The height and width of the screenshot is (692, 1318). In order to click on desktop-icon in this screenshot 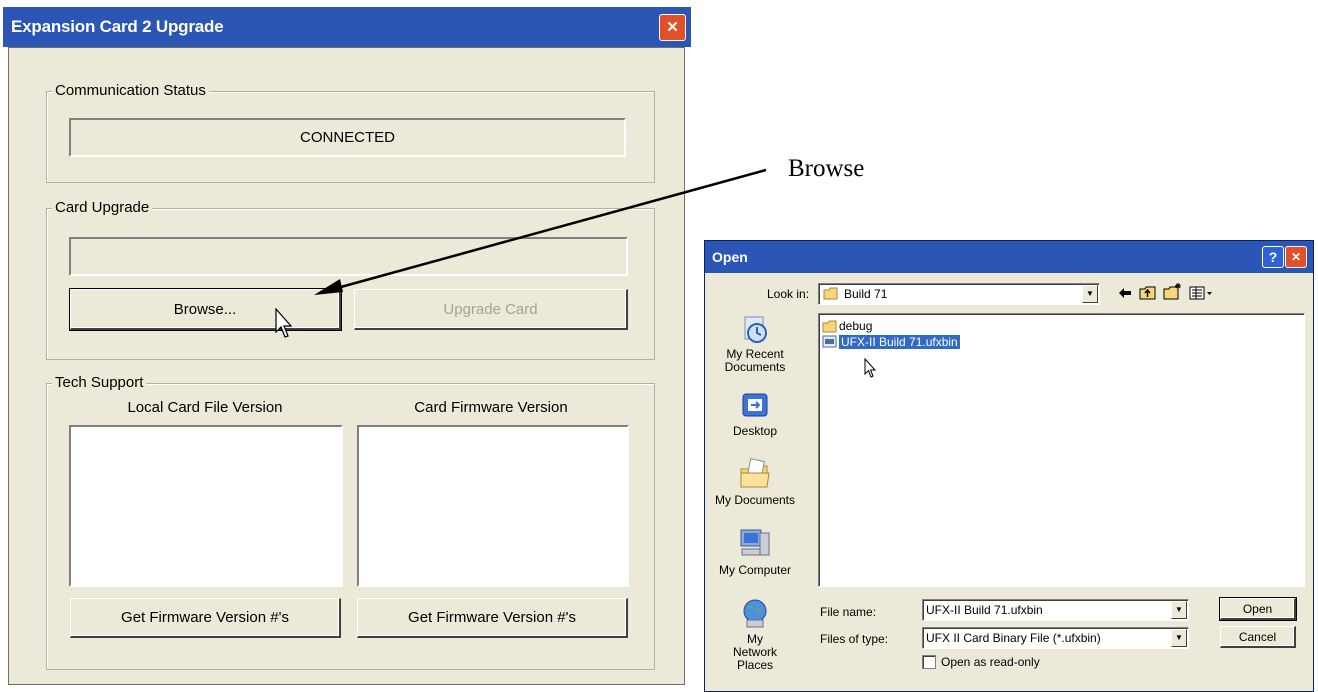, I will do `click(755, 405)`.